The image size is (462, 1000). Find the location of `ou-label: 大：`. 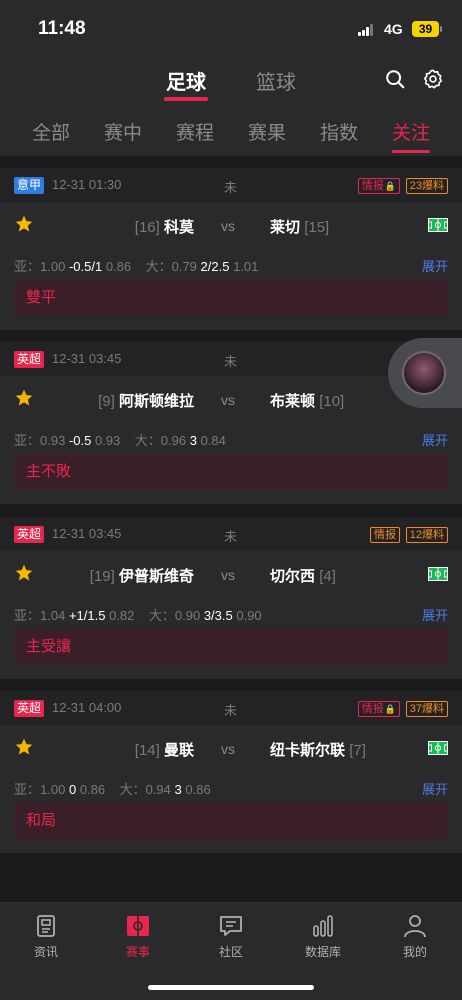

ou-label: 大： is located at coordinates (158, 266).